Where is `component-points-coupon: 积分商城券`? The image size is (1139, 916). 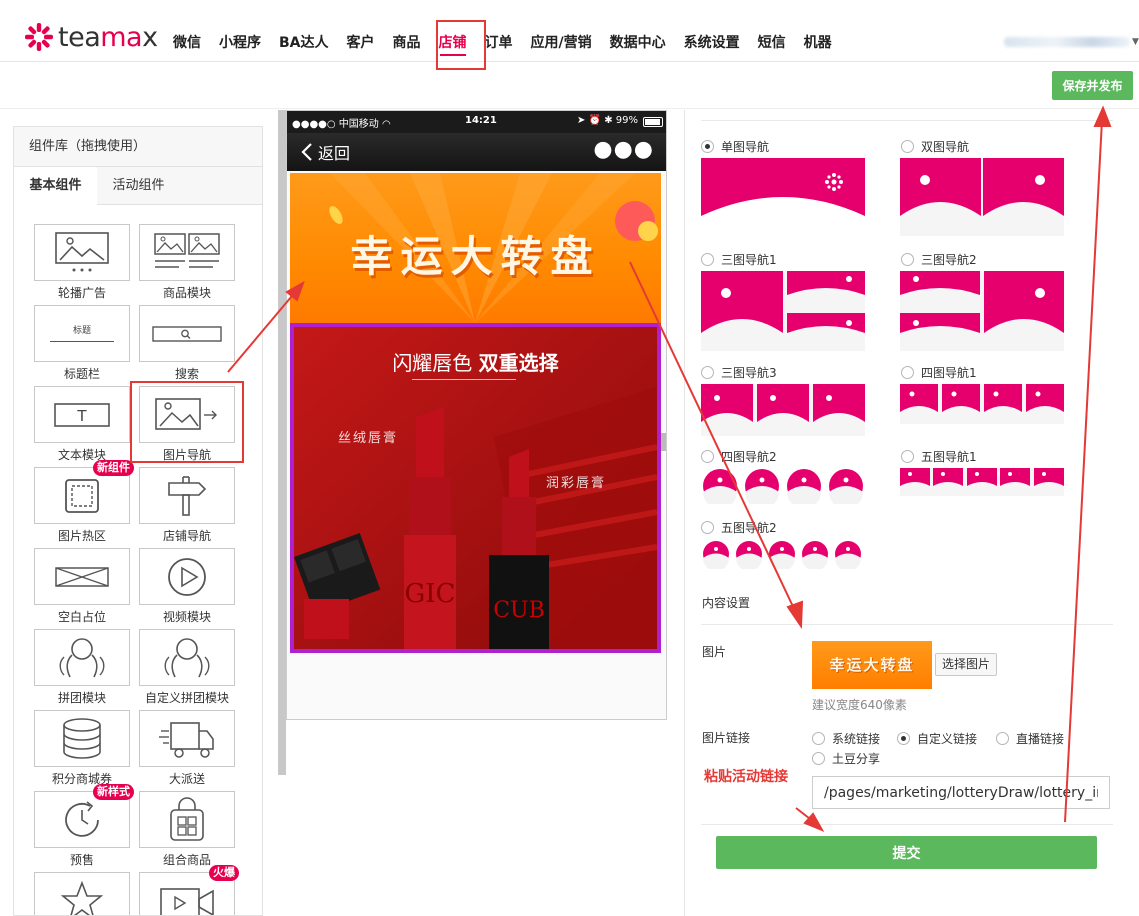
component-points-coupon: 积分商城券 is located at coordinates (82, 750).